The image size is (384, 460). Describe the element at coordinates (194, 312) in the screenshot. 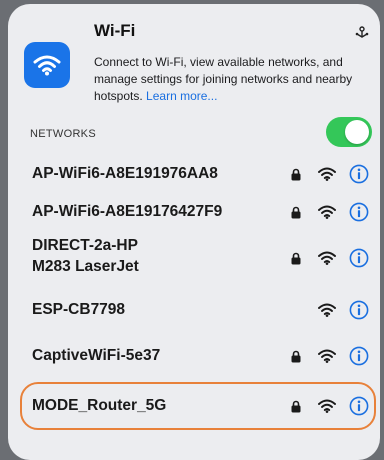

I see `network-row: ESP-CB7798` at that location.